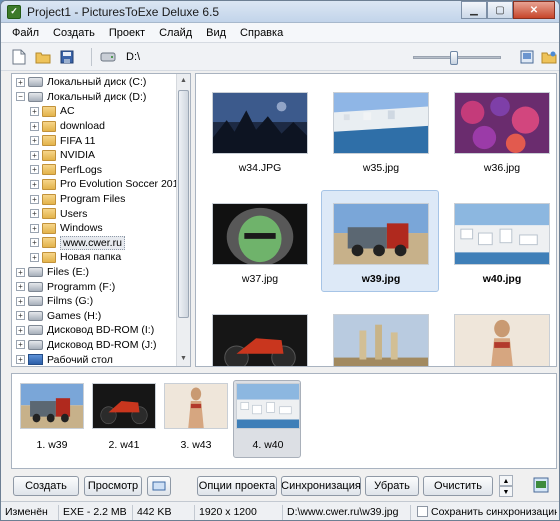  I want to click on scroll-thumb, so click(183, 204).